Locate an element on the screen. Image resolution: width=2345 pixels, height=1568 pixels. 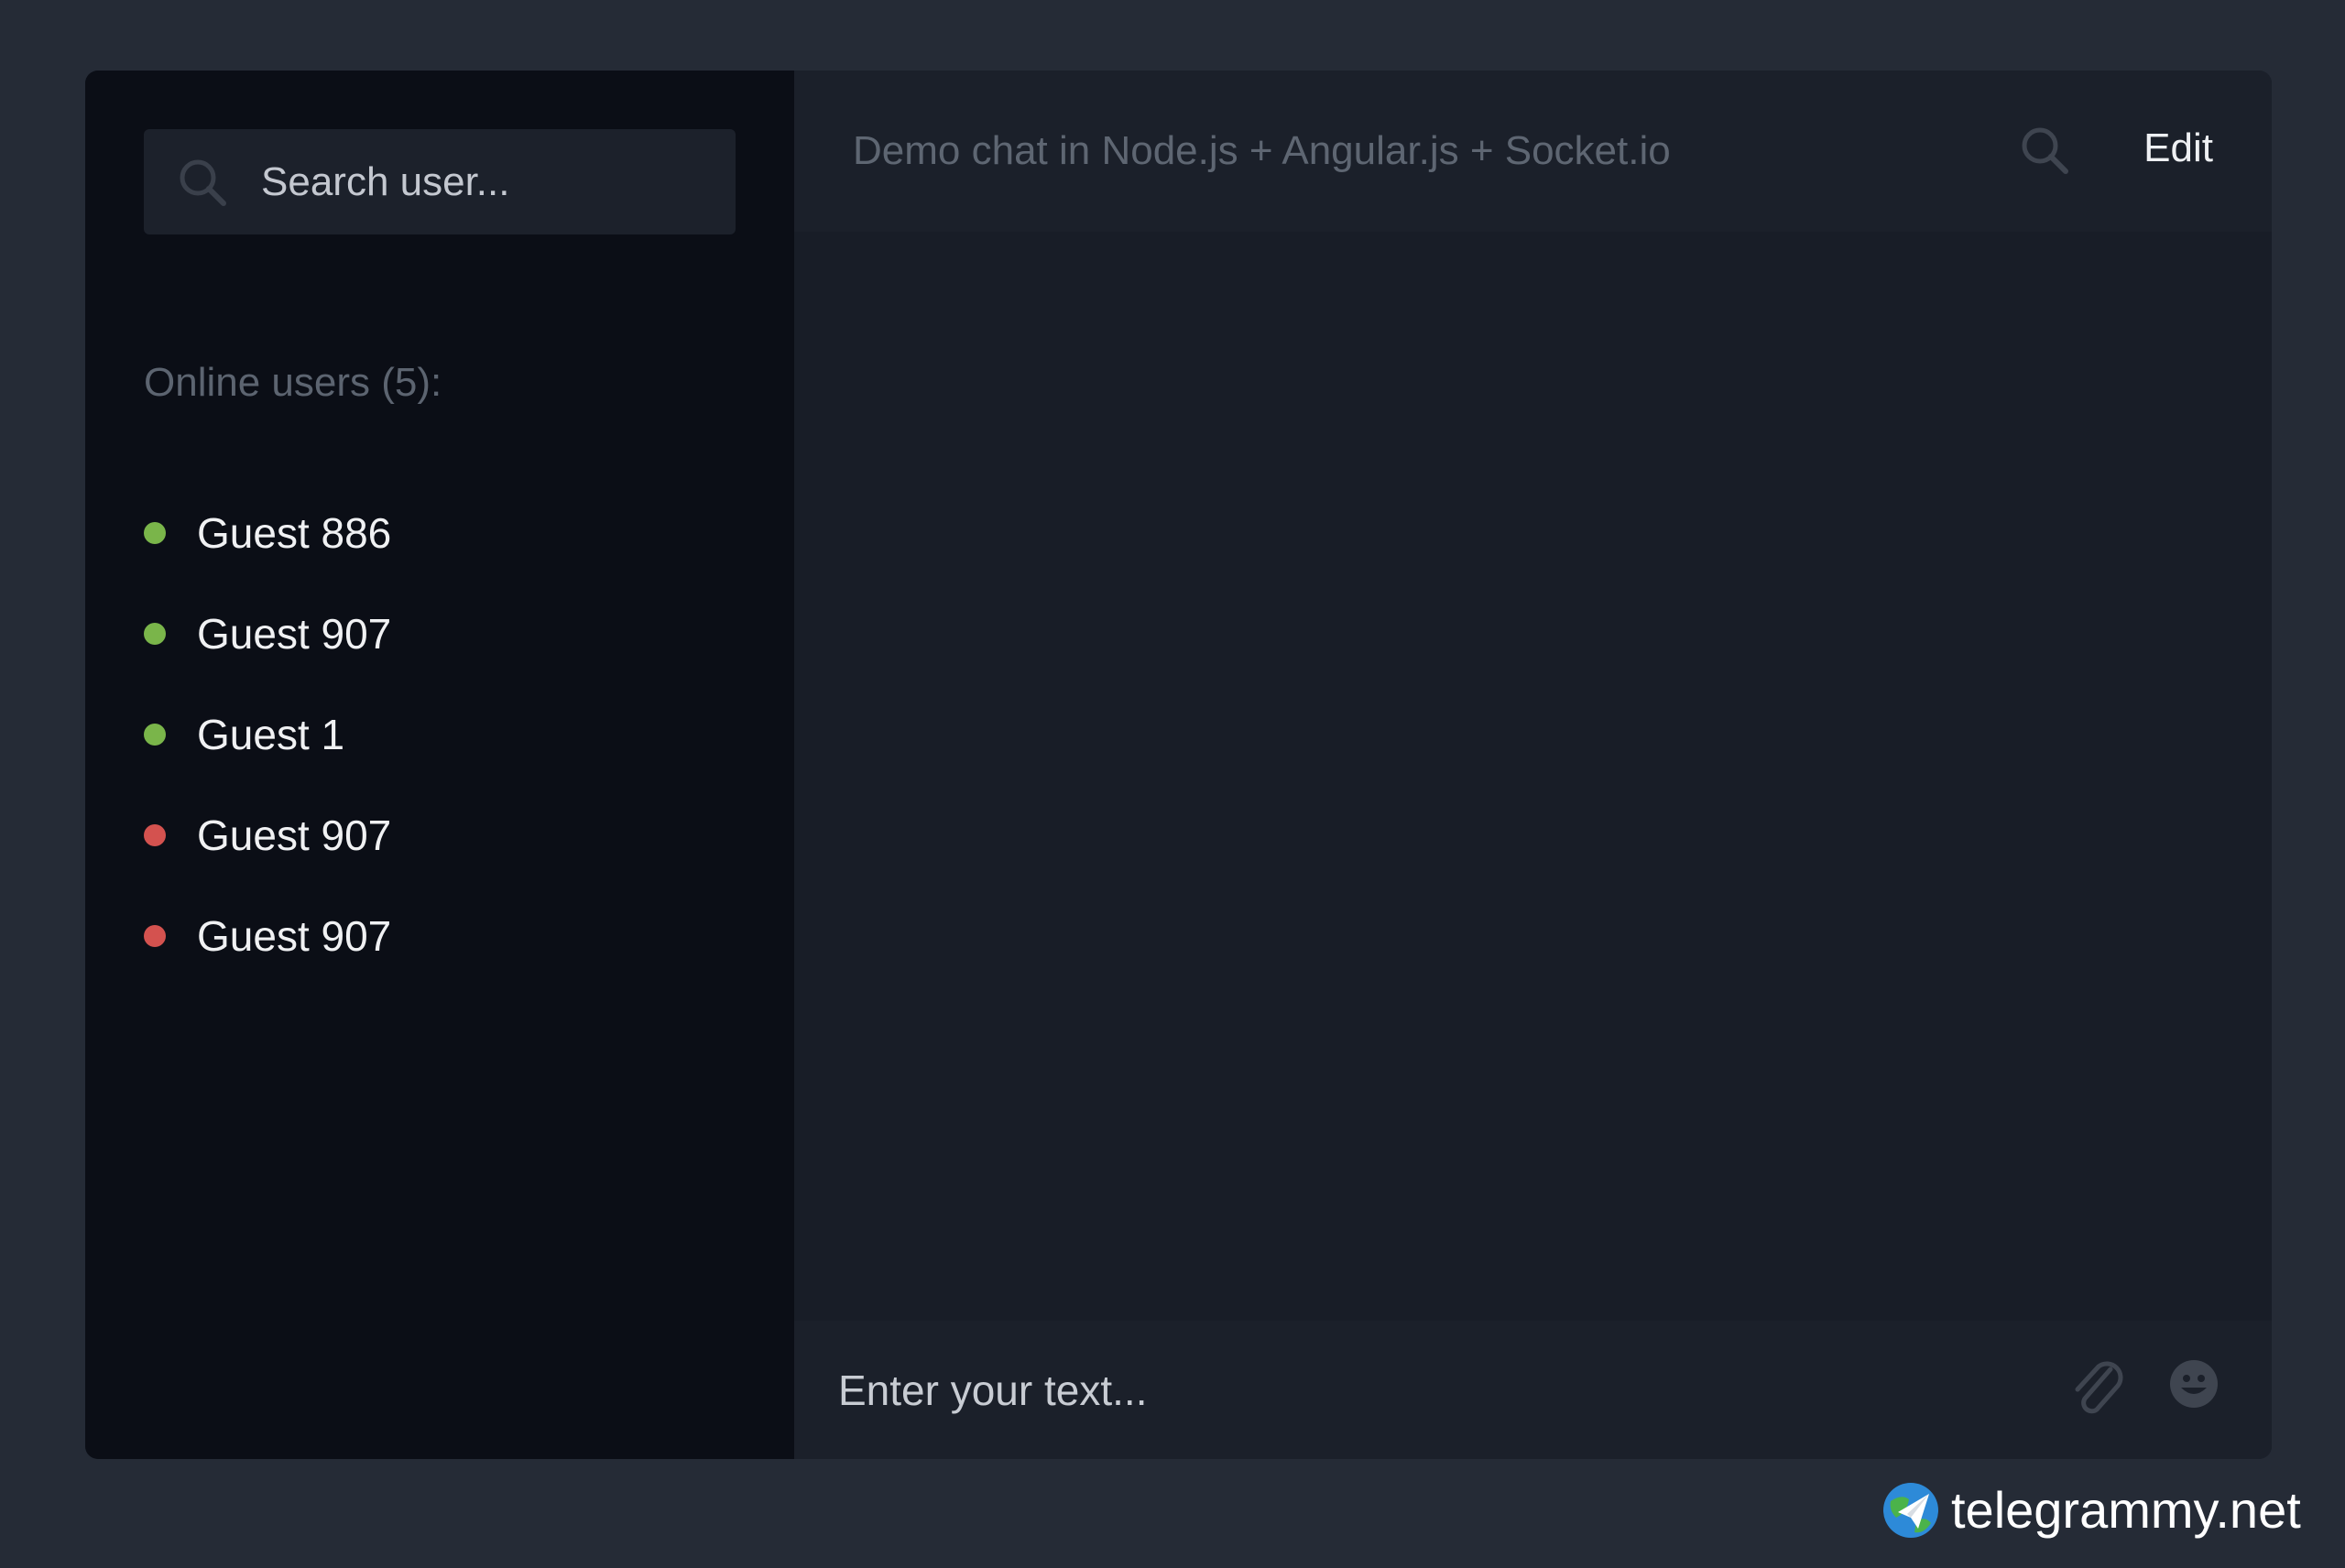
user-search-box is located at coordinates (440, 181).